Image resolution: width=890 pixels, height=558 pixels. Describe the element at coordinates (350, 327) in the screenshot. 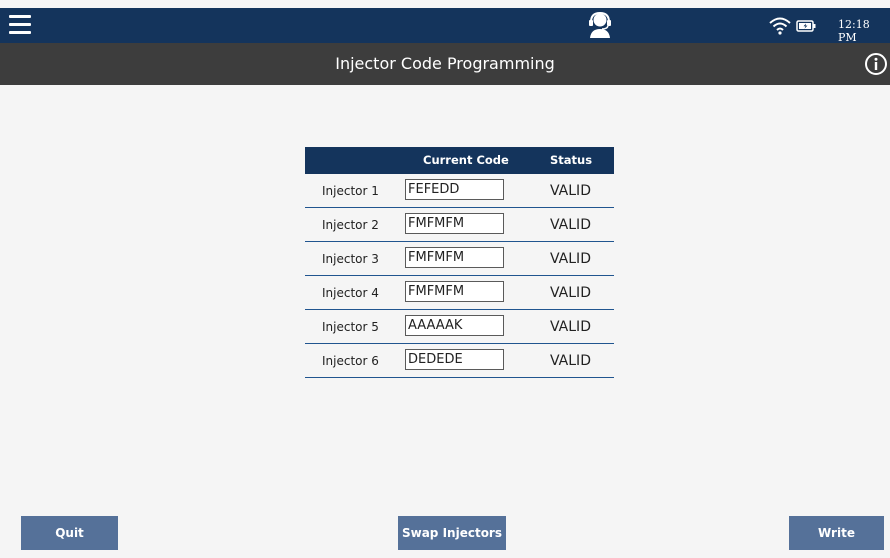

I see `injector-label: Injector 5` at that location.